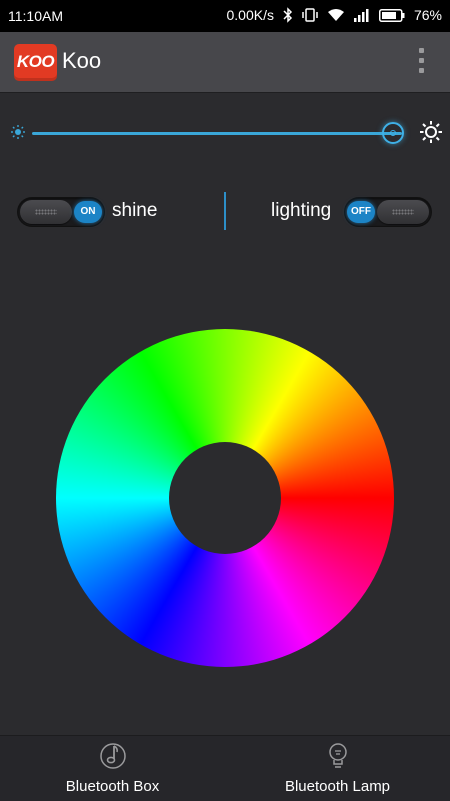 The width and height of the screenshot is (450, 801). Describe the element at coordinates (225, 498) in the screenshot. I see `color-wheel-center` at that location.